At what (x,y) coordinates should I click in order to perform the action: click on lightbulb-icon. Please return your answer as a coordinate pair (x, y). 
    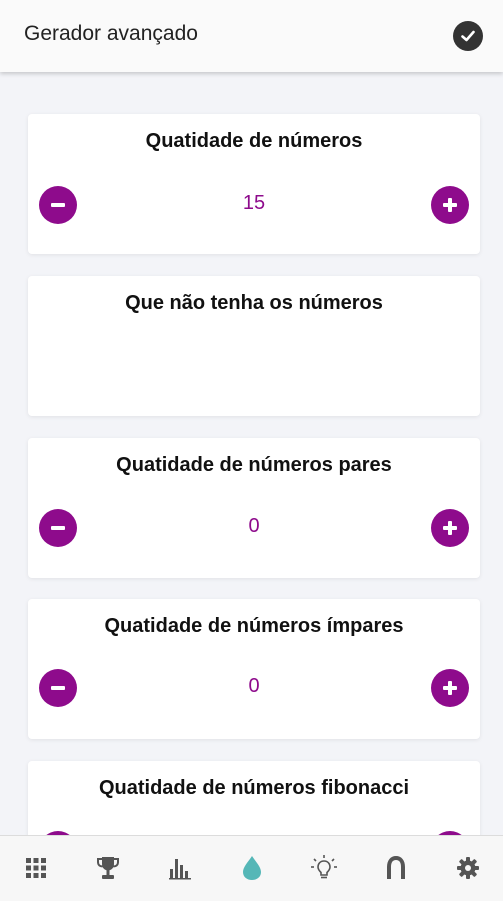
    Looking at the image, I should click on (324, 867).